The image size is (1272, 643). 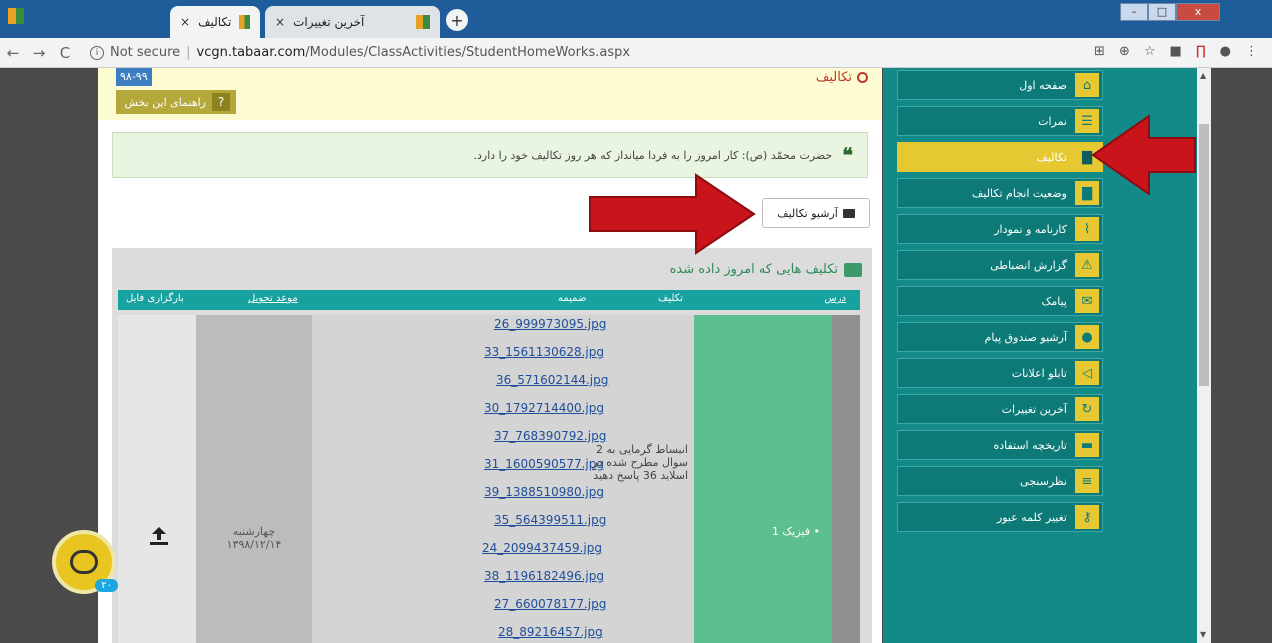 I want to click on col-due-header: موعد تحویل, so click(x=273, y=298).